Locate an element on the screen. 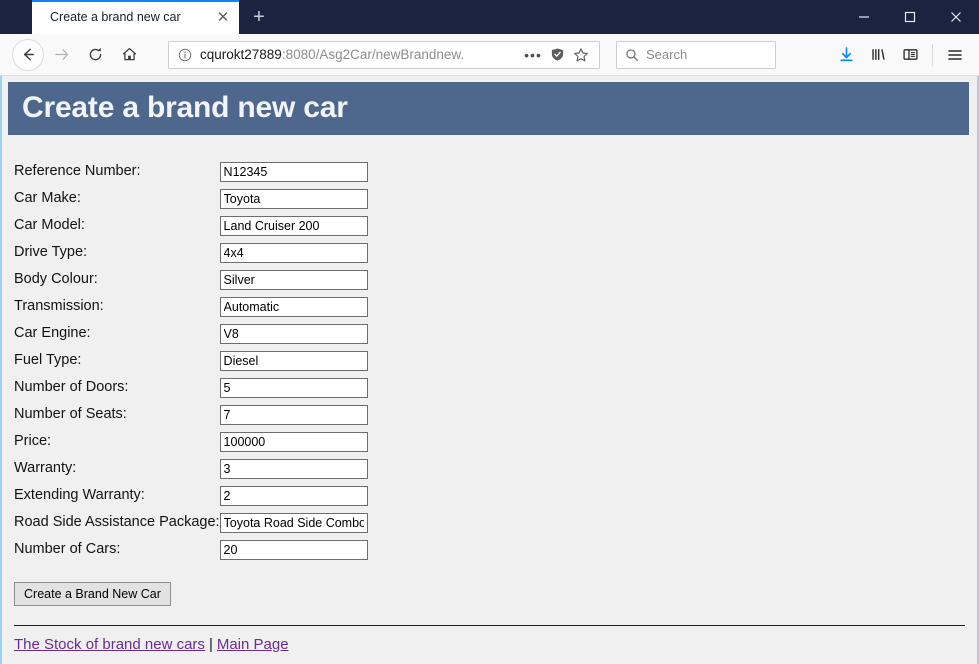 The width and height of the screenshot is (979, 664). page-title: Create a brand new car is located at coordinates (185, 107).